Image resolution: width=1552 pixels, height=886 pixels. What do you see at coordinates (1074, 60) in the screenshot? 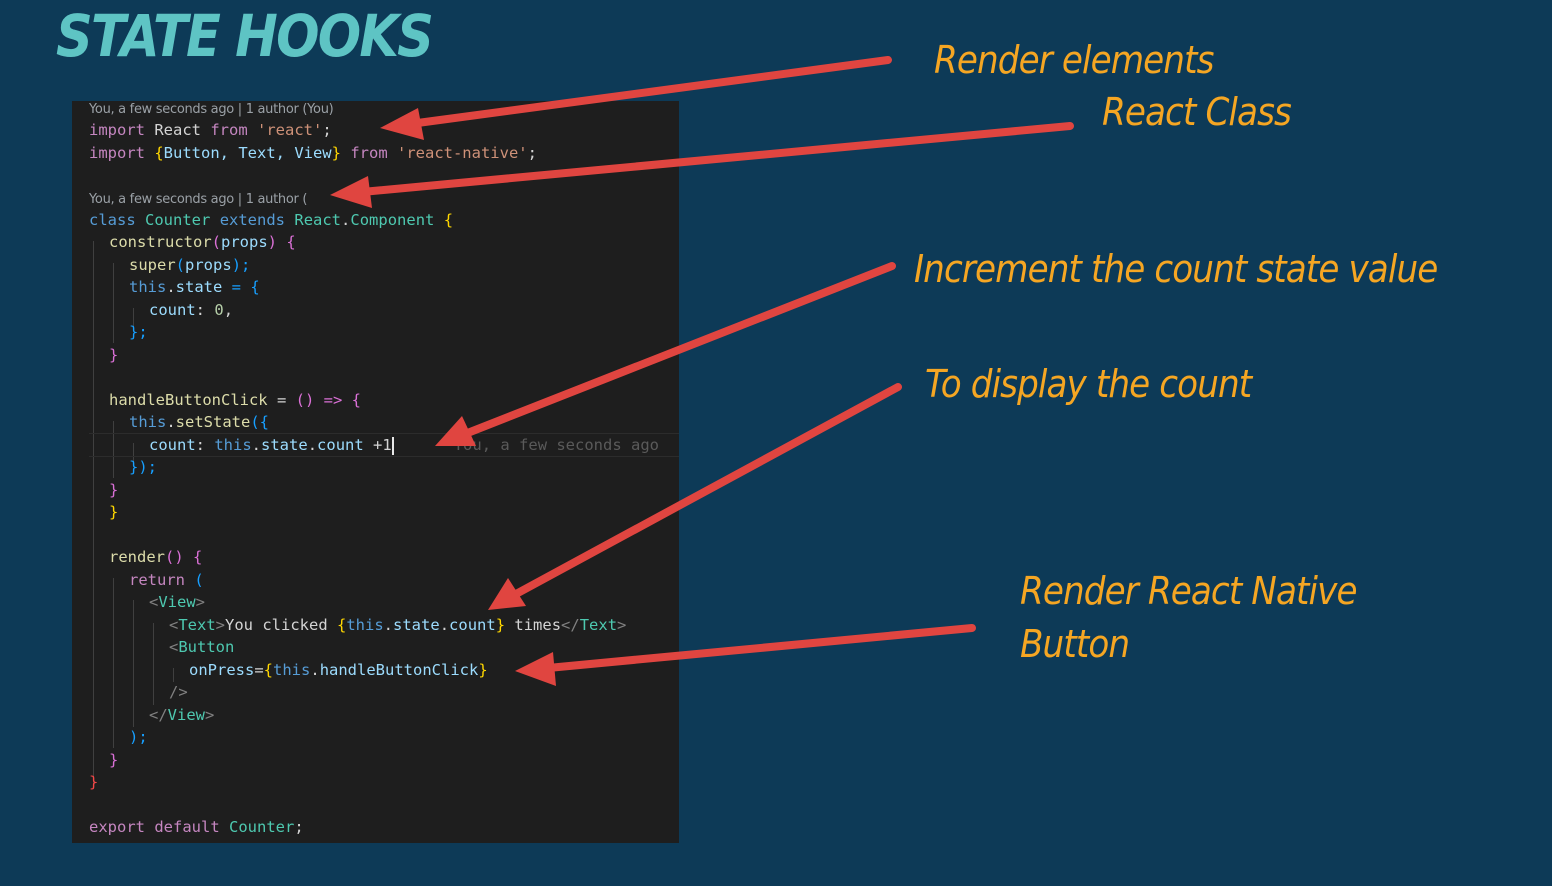
I see `annotation-render-elements: Render elements` at bounding box center [1074, 60].